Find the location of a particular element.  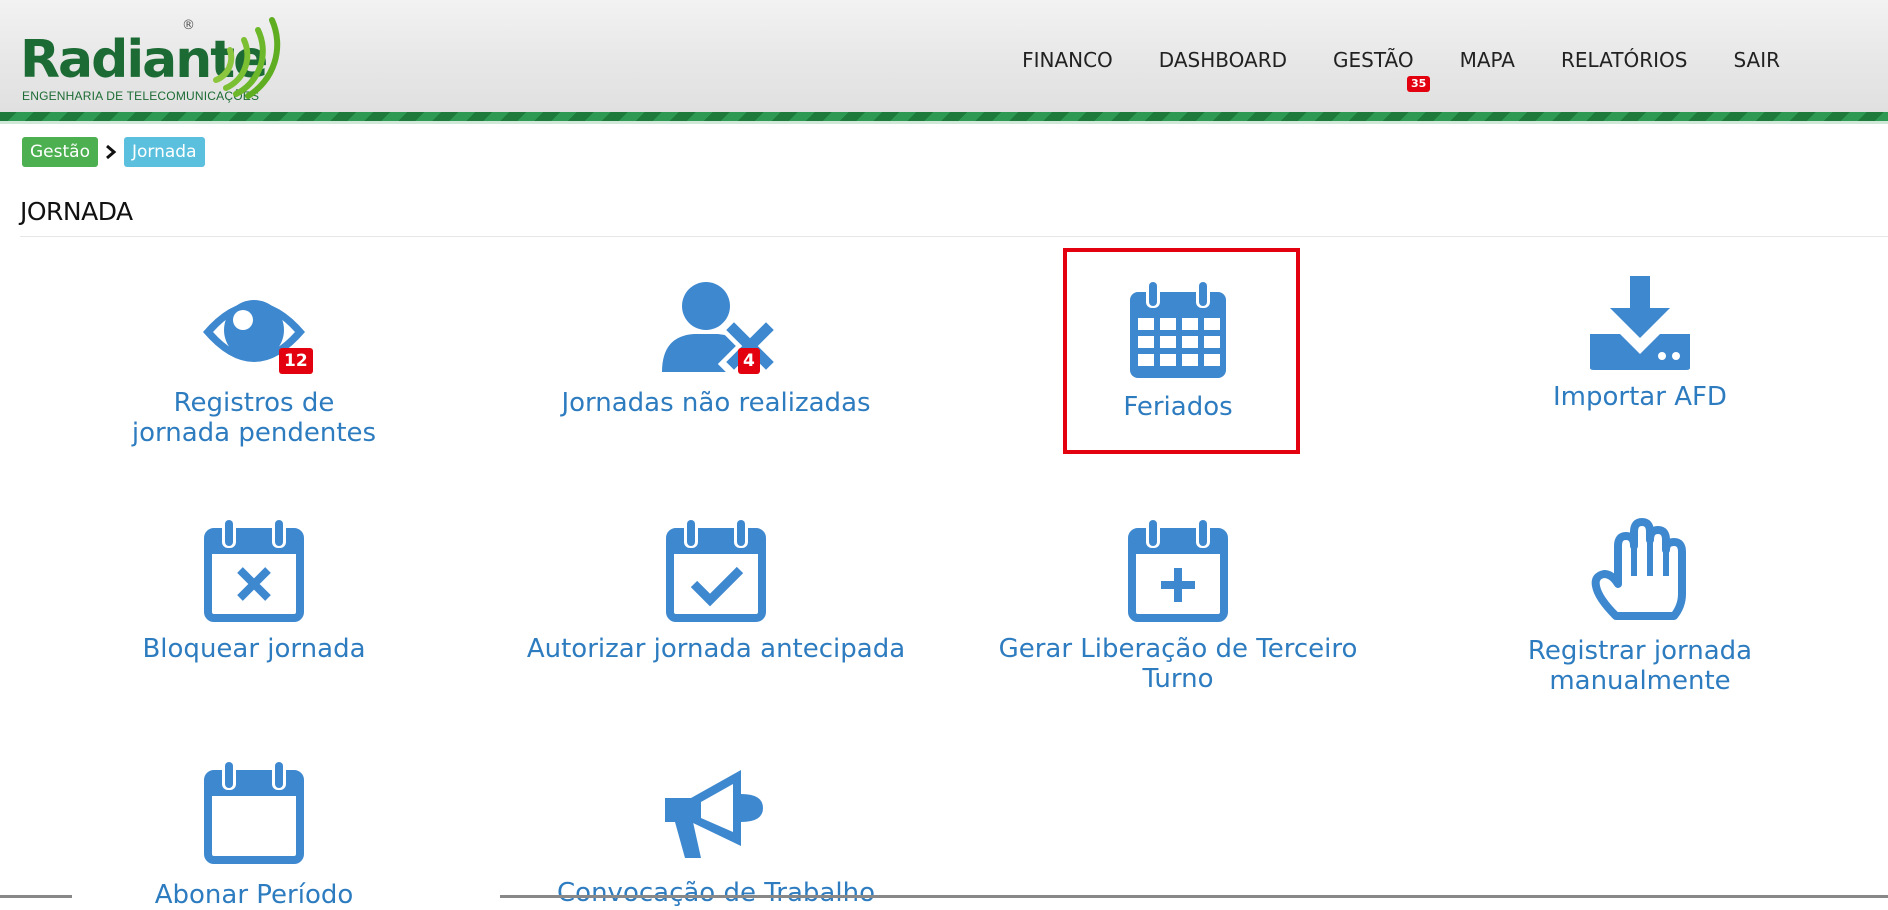

nav-gestao-badge: 35 is located at coordinates (1419, 84).